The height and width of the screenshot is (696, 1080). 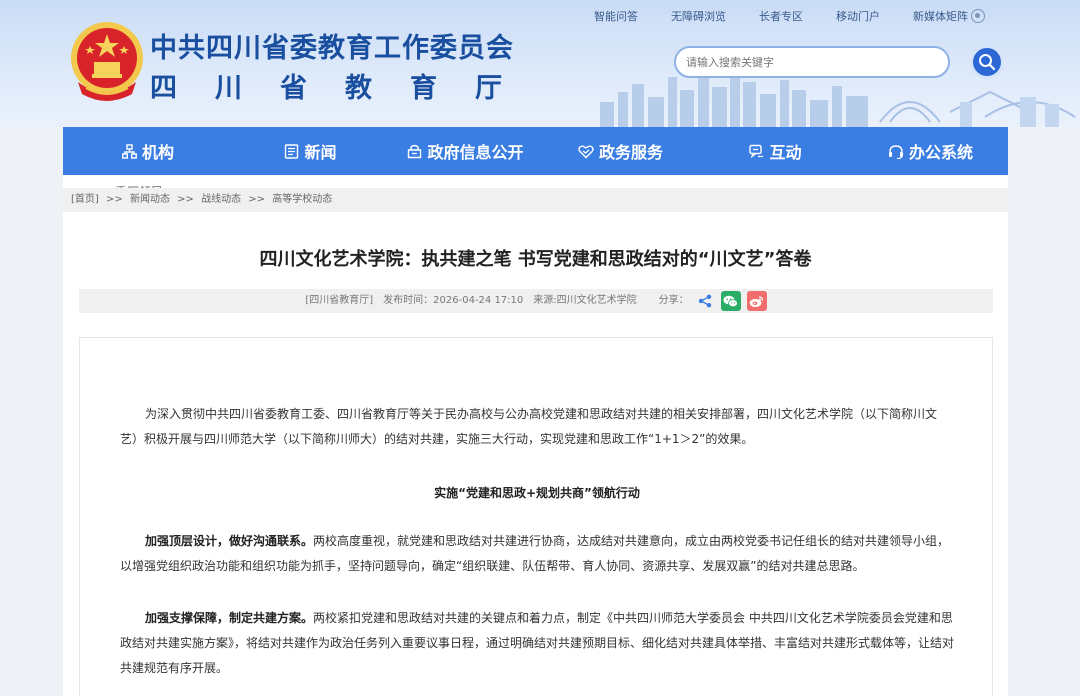 What do you see at coordinates (756, 151) in the screenshot?
I see `interact-icon` at bounding box center [756, 151].